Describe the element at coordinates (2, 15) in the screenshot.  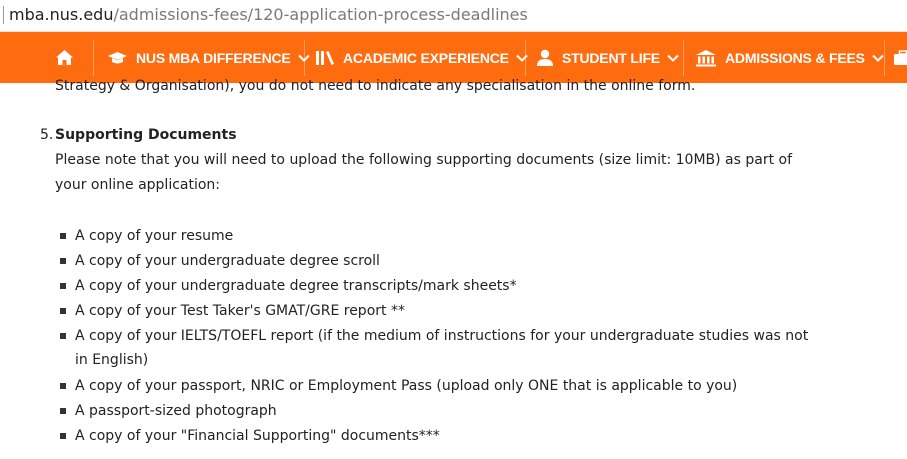
I see `address-bar-edge` at that location.